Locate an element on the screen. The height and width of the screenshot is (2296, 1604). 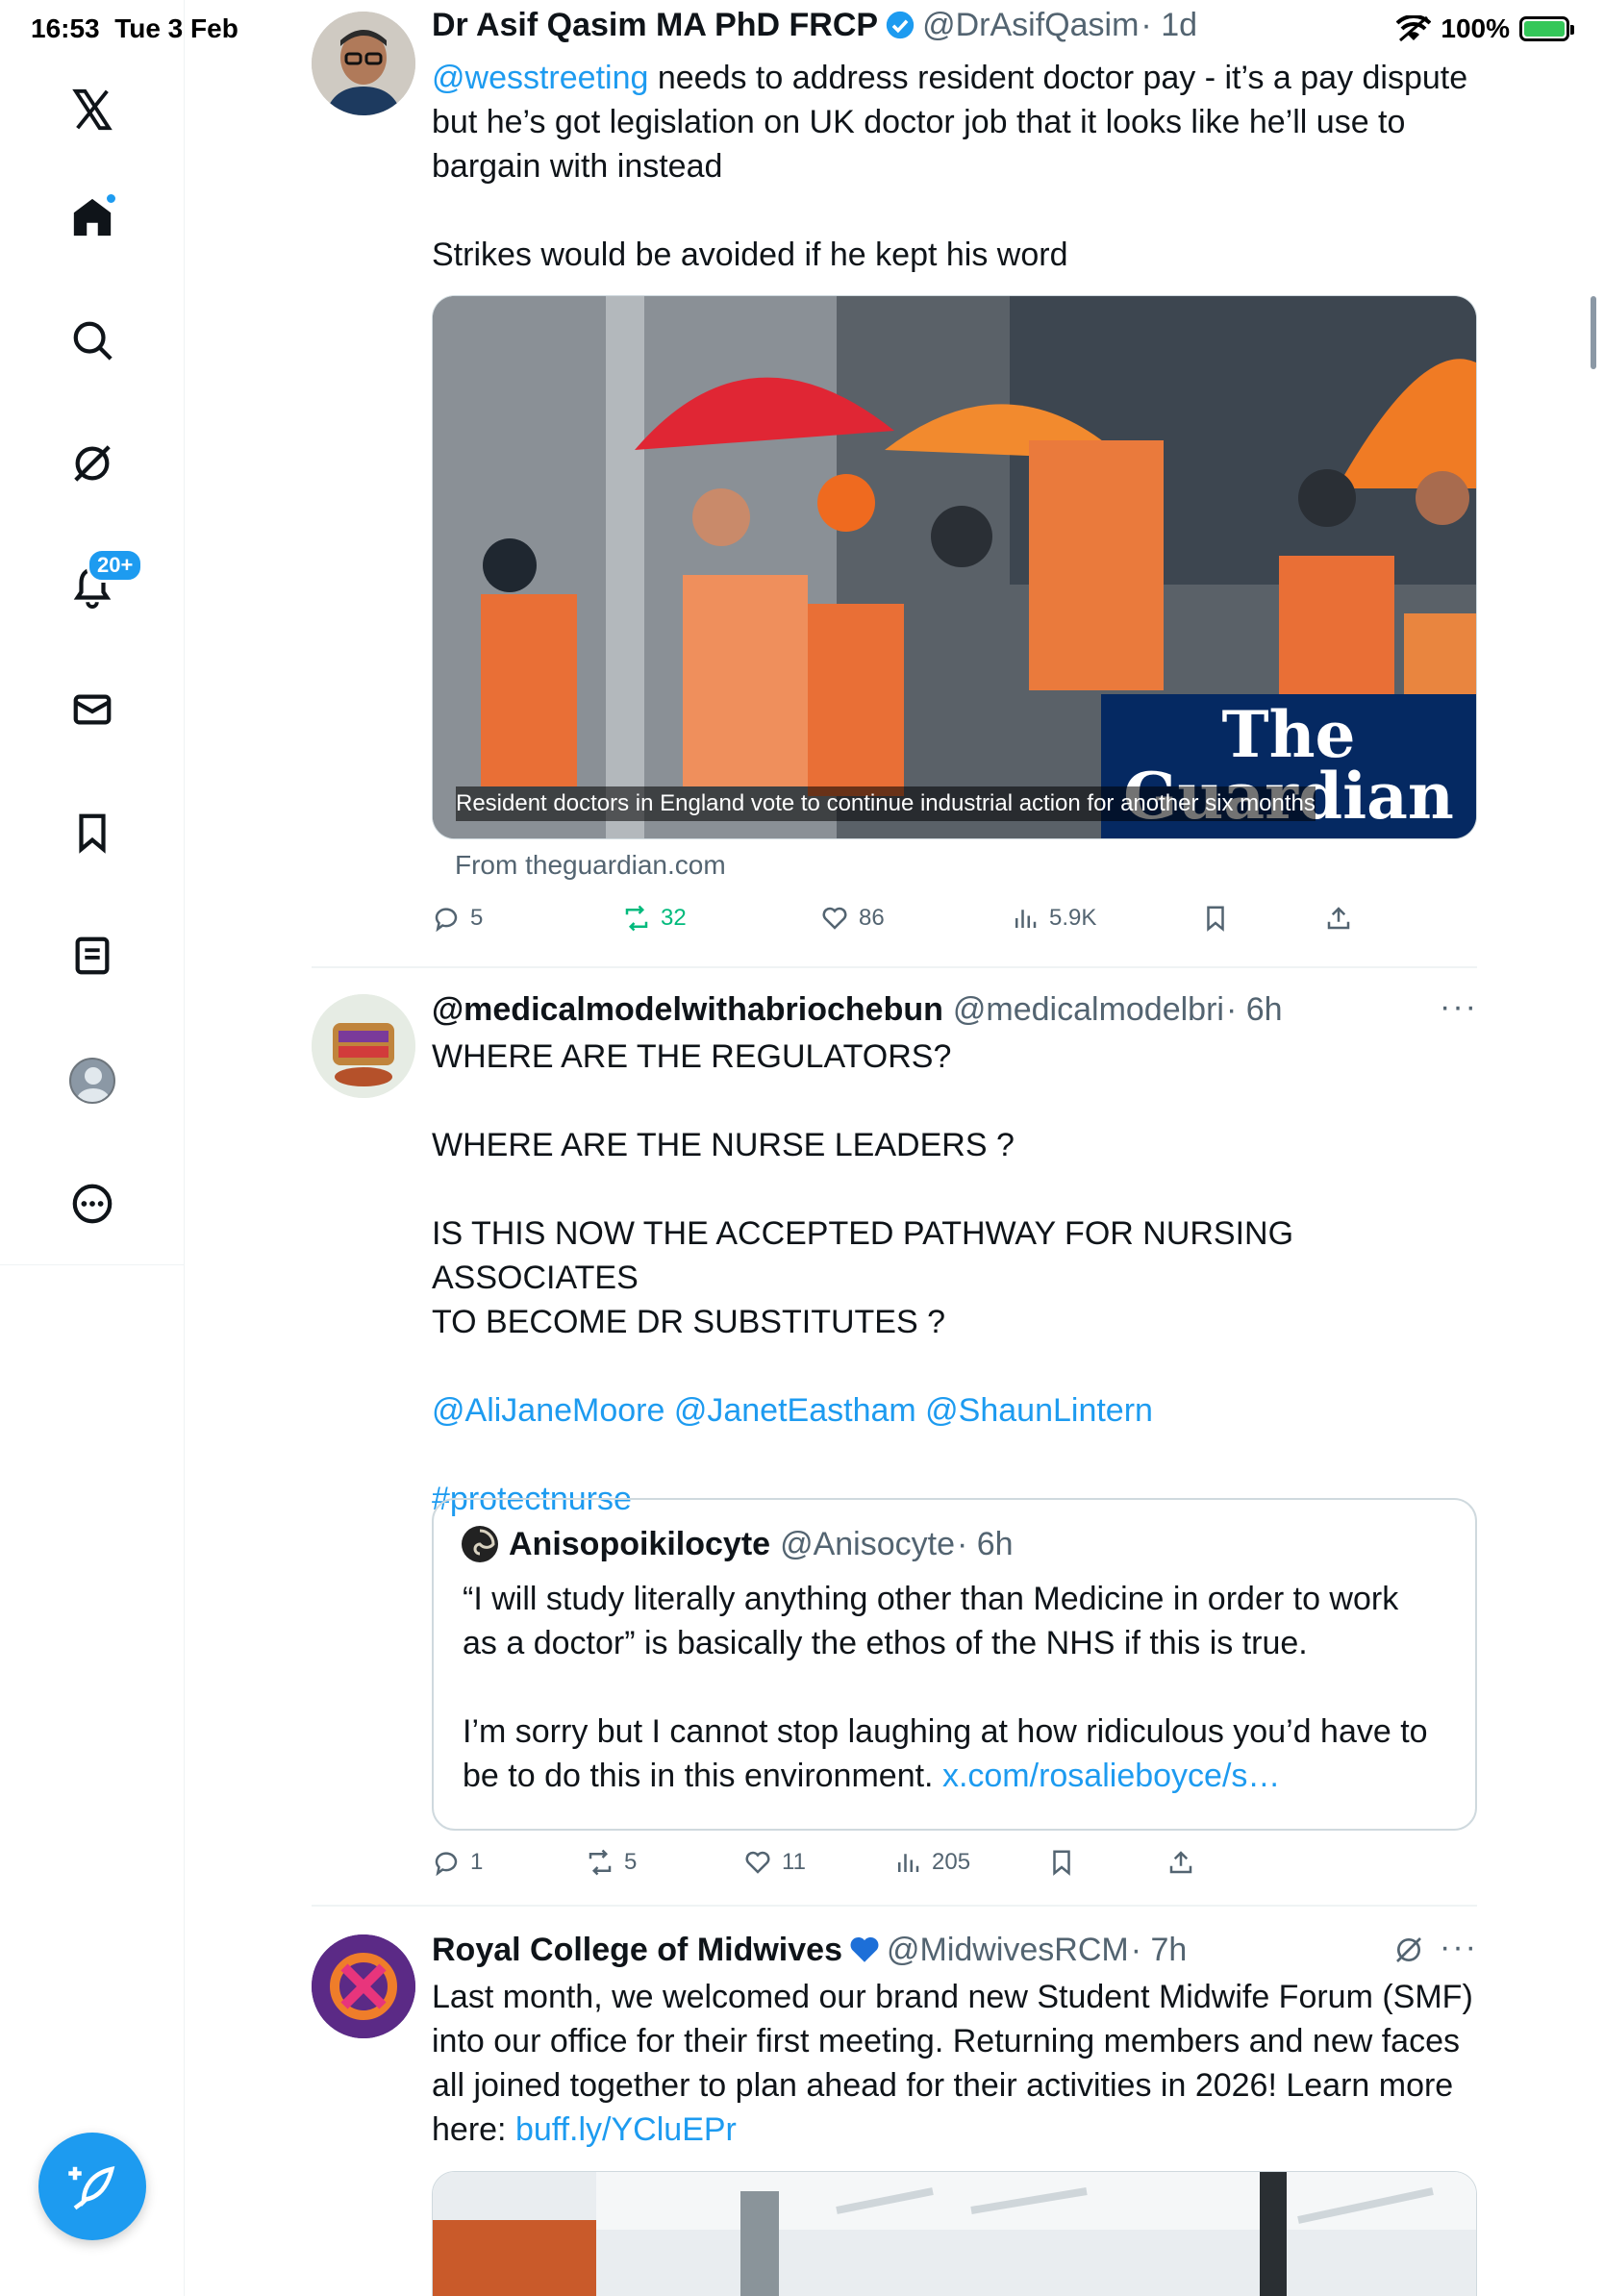
bookmark-icon is located at coordinates (1215, 919).